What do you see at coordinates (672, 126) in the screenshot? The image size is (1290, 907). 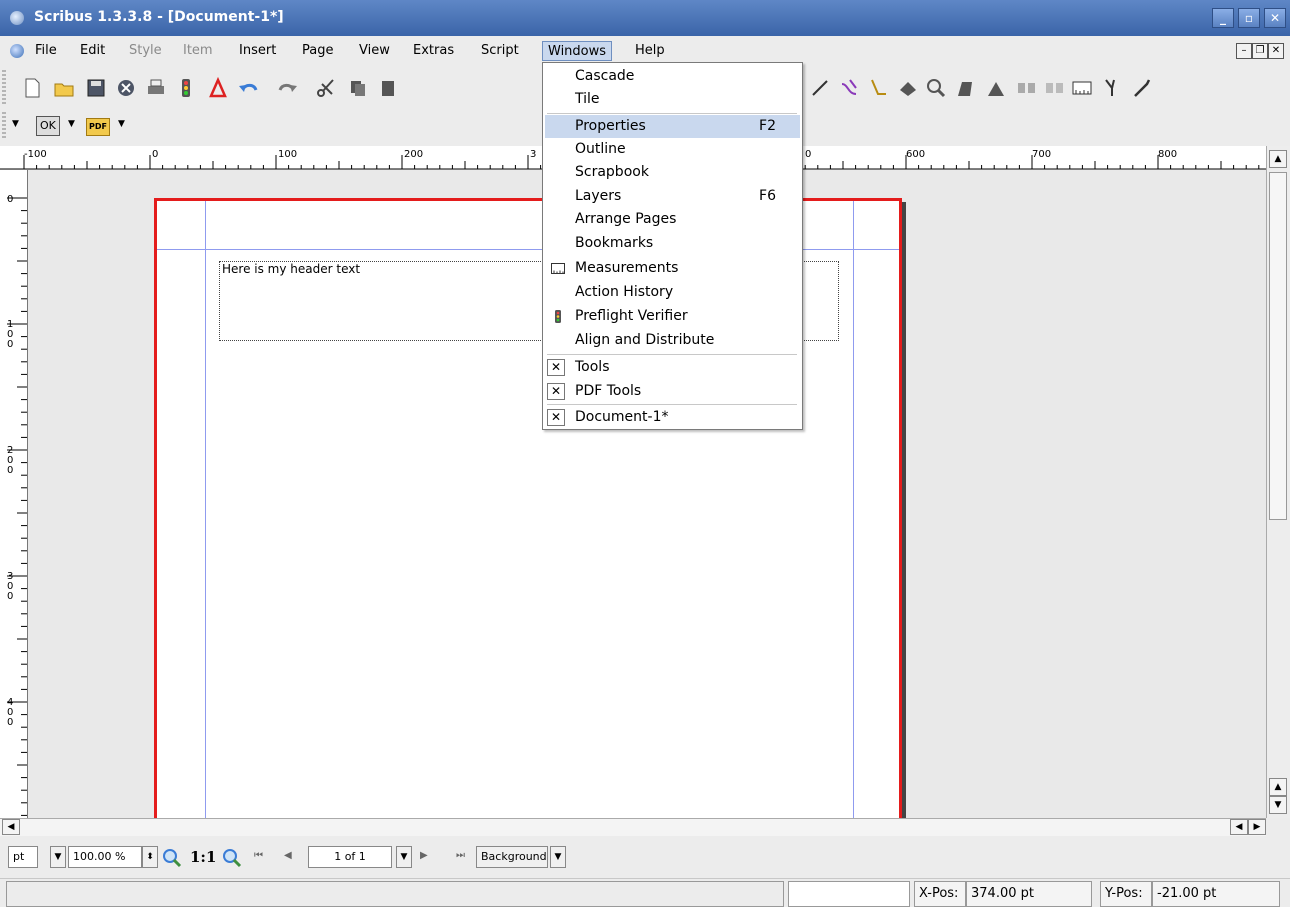 I see `menu-item-properties: Properties F2` at bounding box center [672, 126].